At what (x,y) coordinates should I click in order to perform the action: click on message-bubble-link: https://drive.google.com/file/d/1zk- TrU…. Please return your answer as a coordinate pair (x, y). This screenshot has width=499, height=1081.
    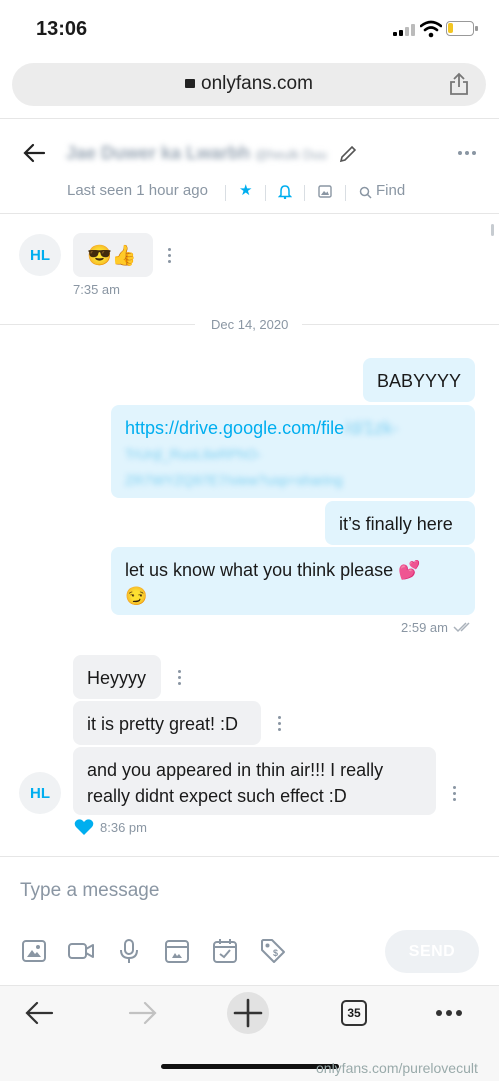
    Looking at the image, I should click on (293, 451).